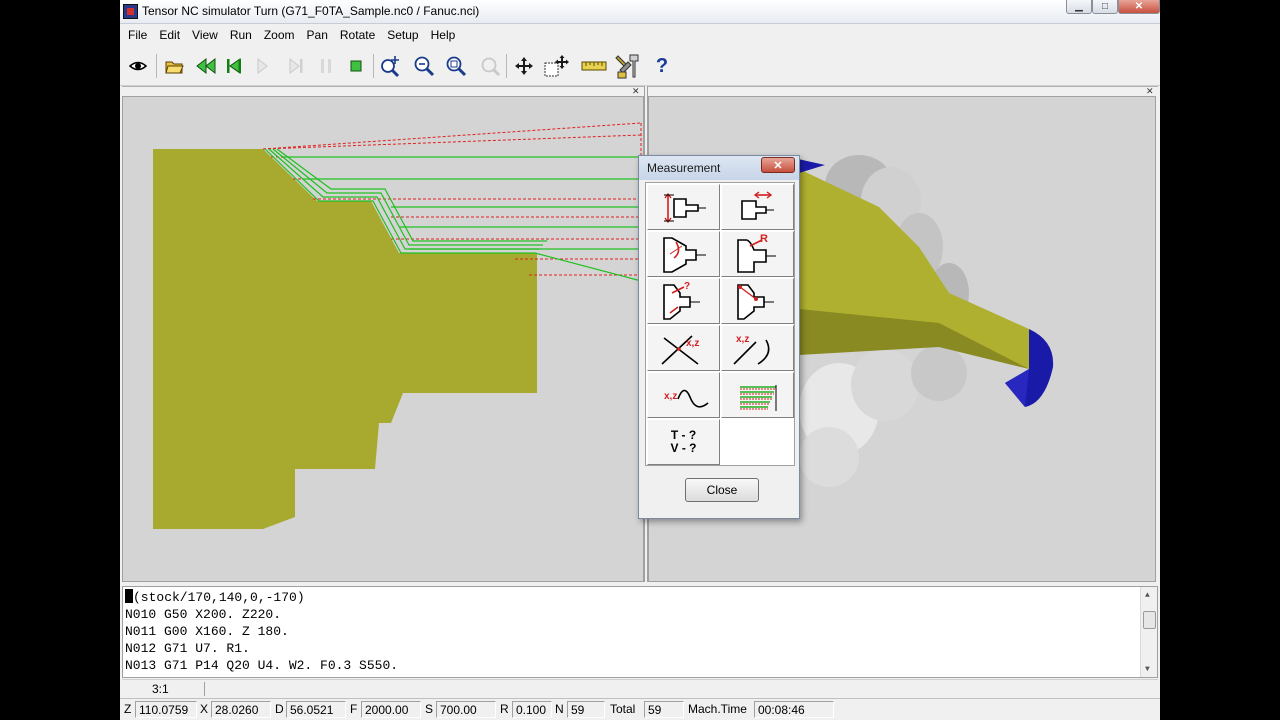  I want to click on menu-rotate: Rotate, so click(357, 35).